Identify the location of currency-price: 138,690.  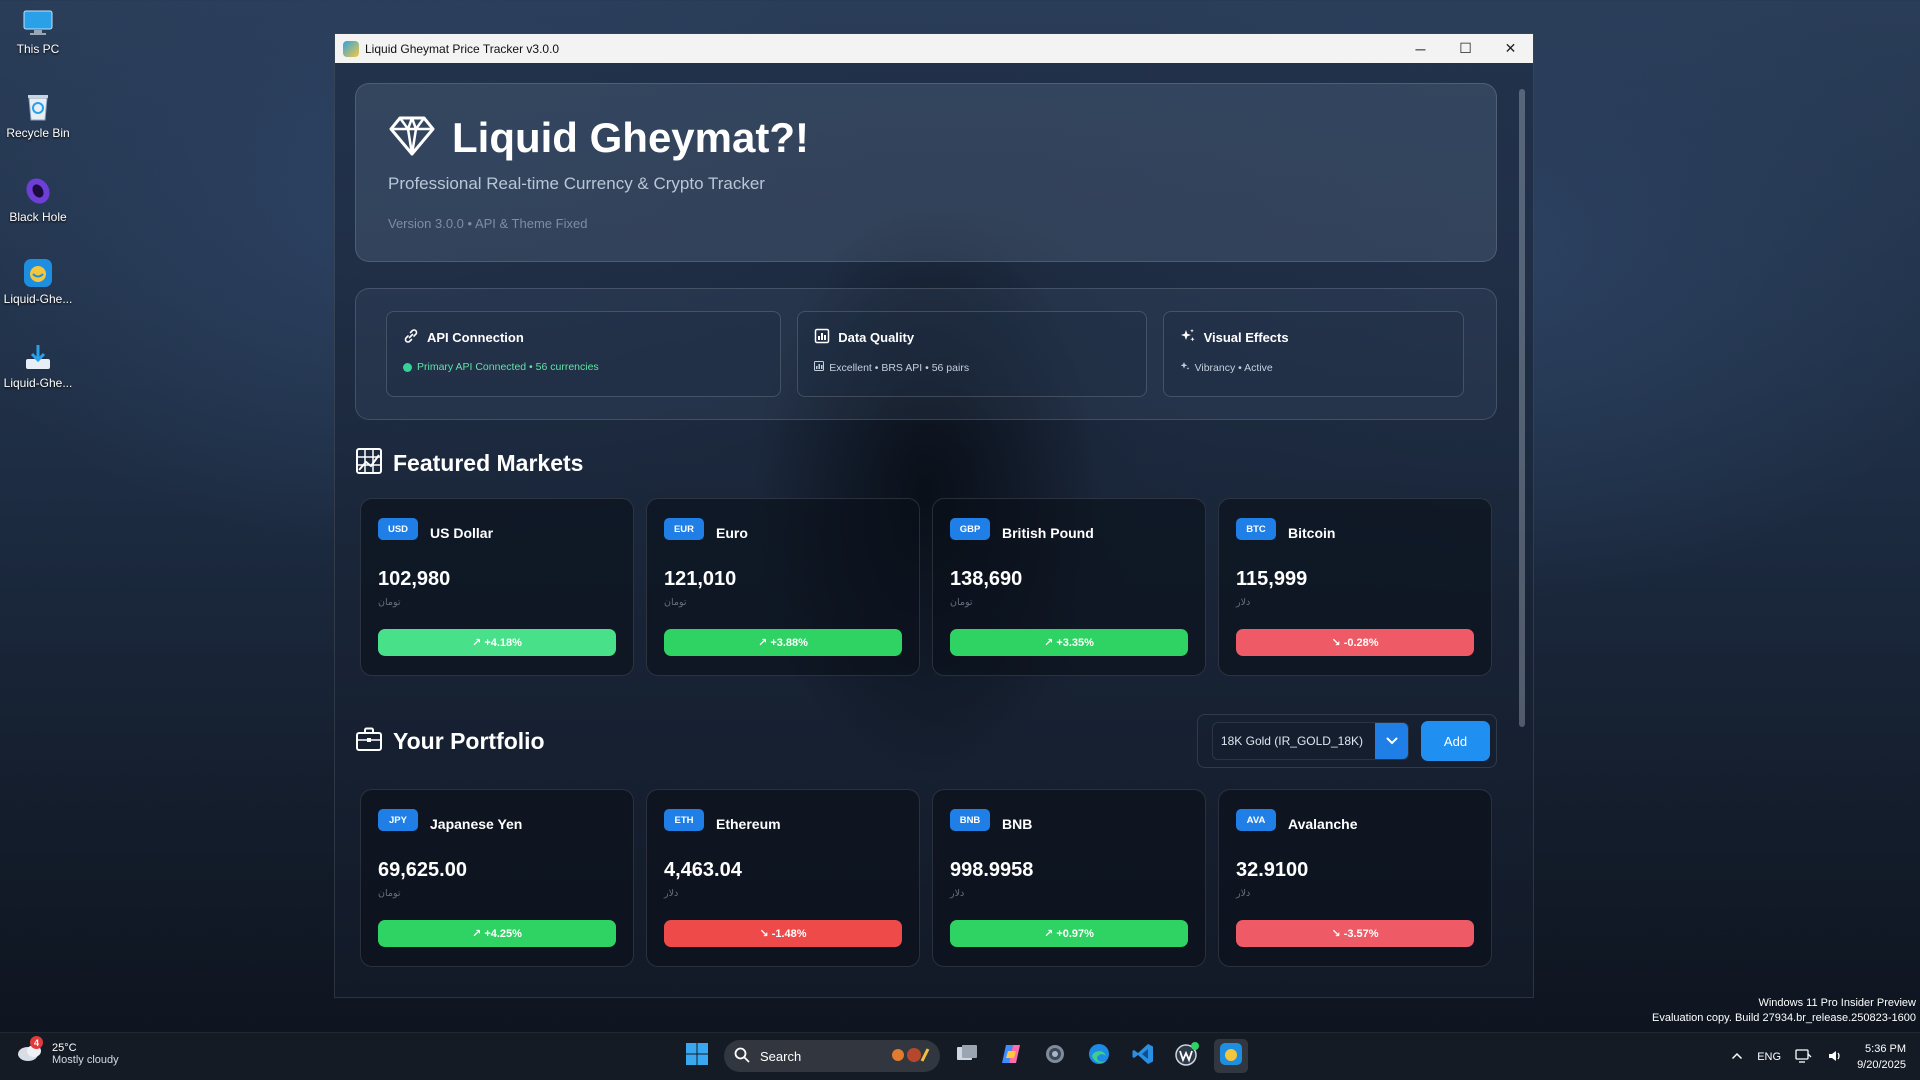
(986, 579).